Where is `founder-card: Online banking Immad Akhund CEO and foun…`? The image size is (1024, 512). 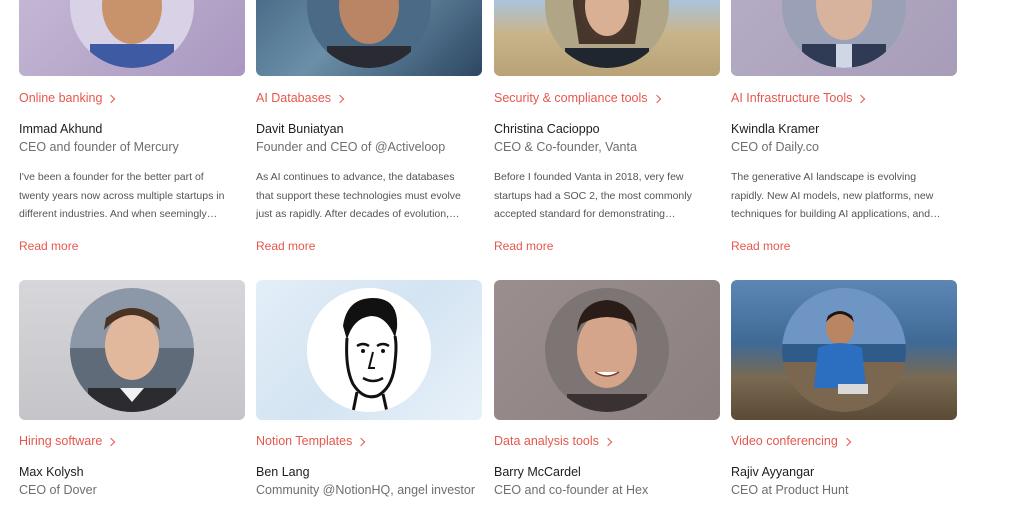 founder-card: Online banking Immad Akhund CEO and foun… is located at coordinates (132, 126).